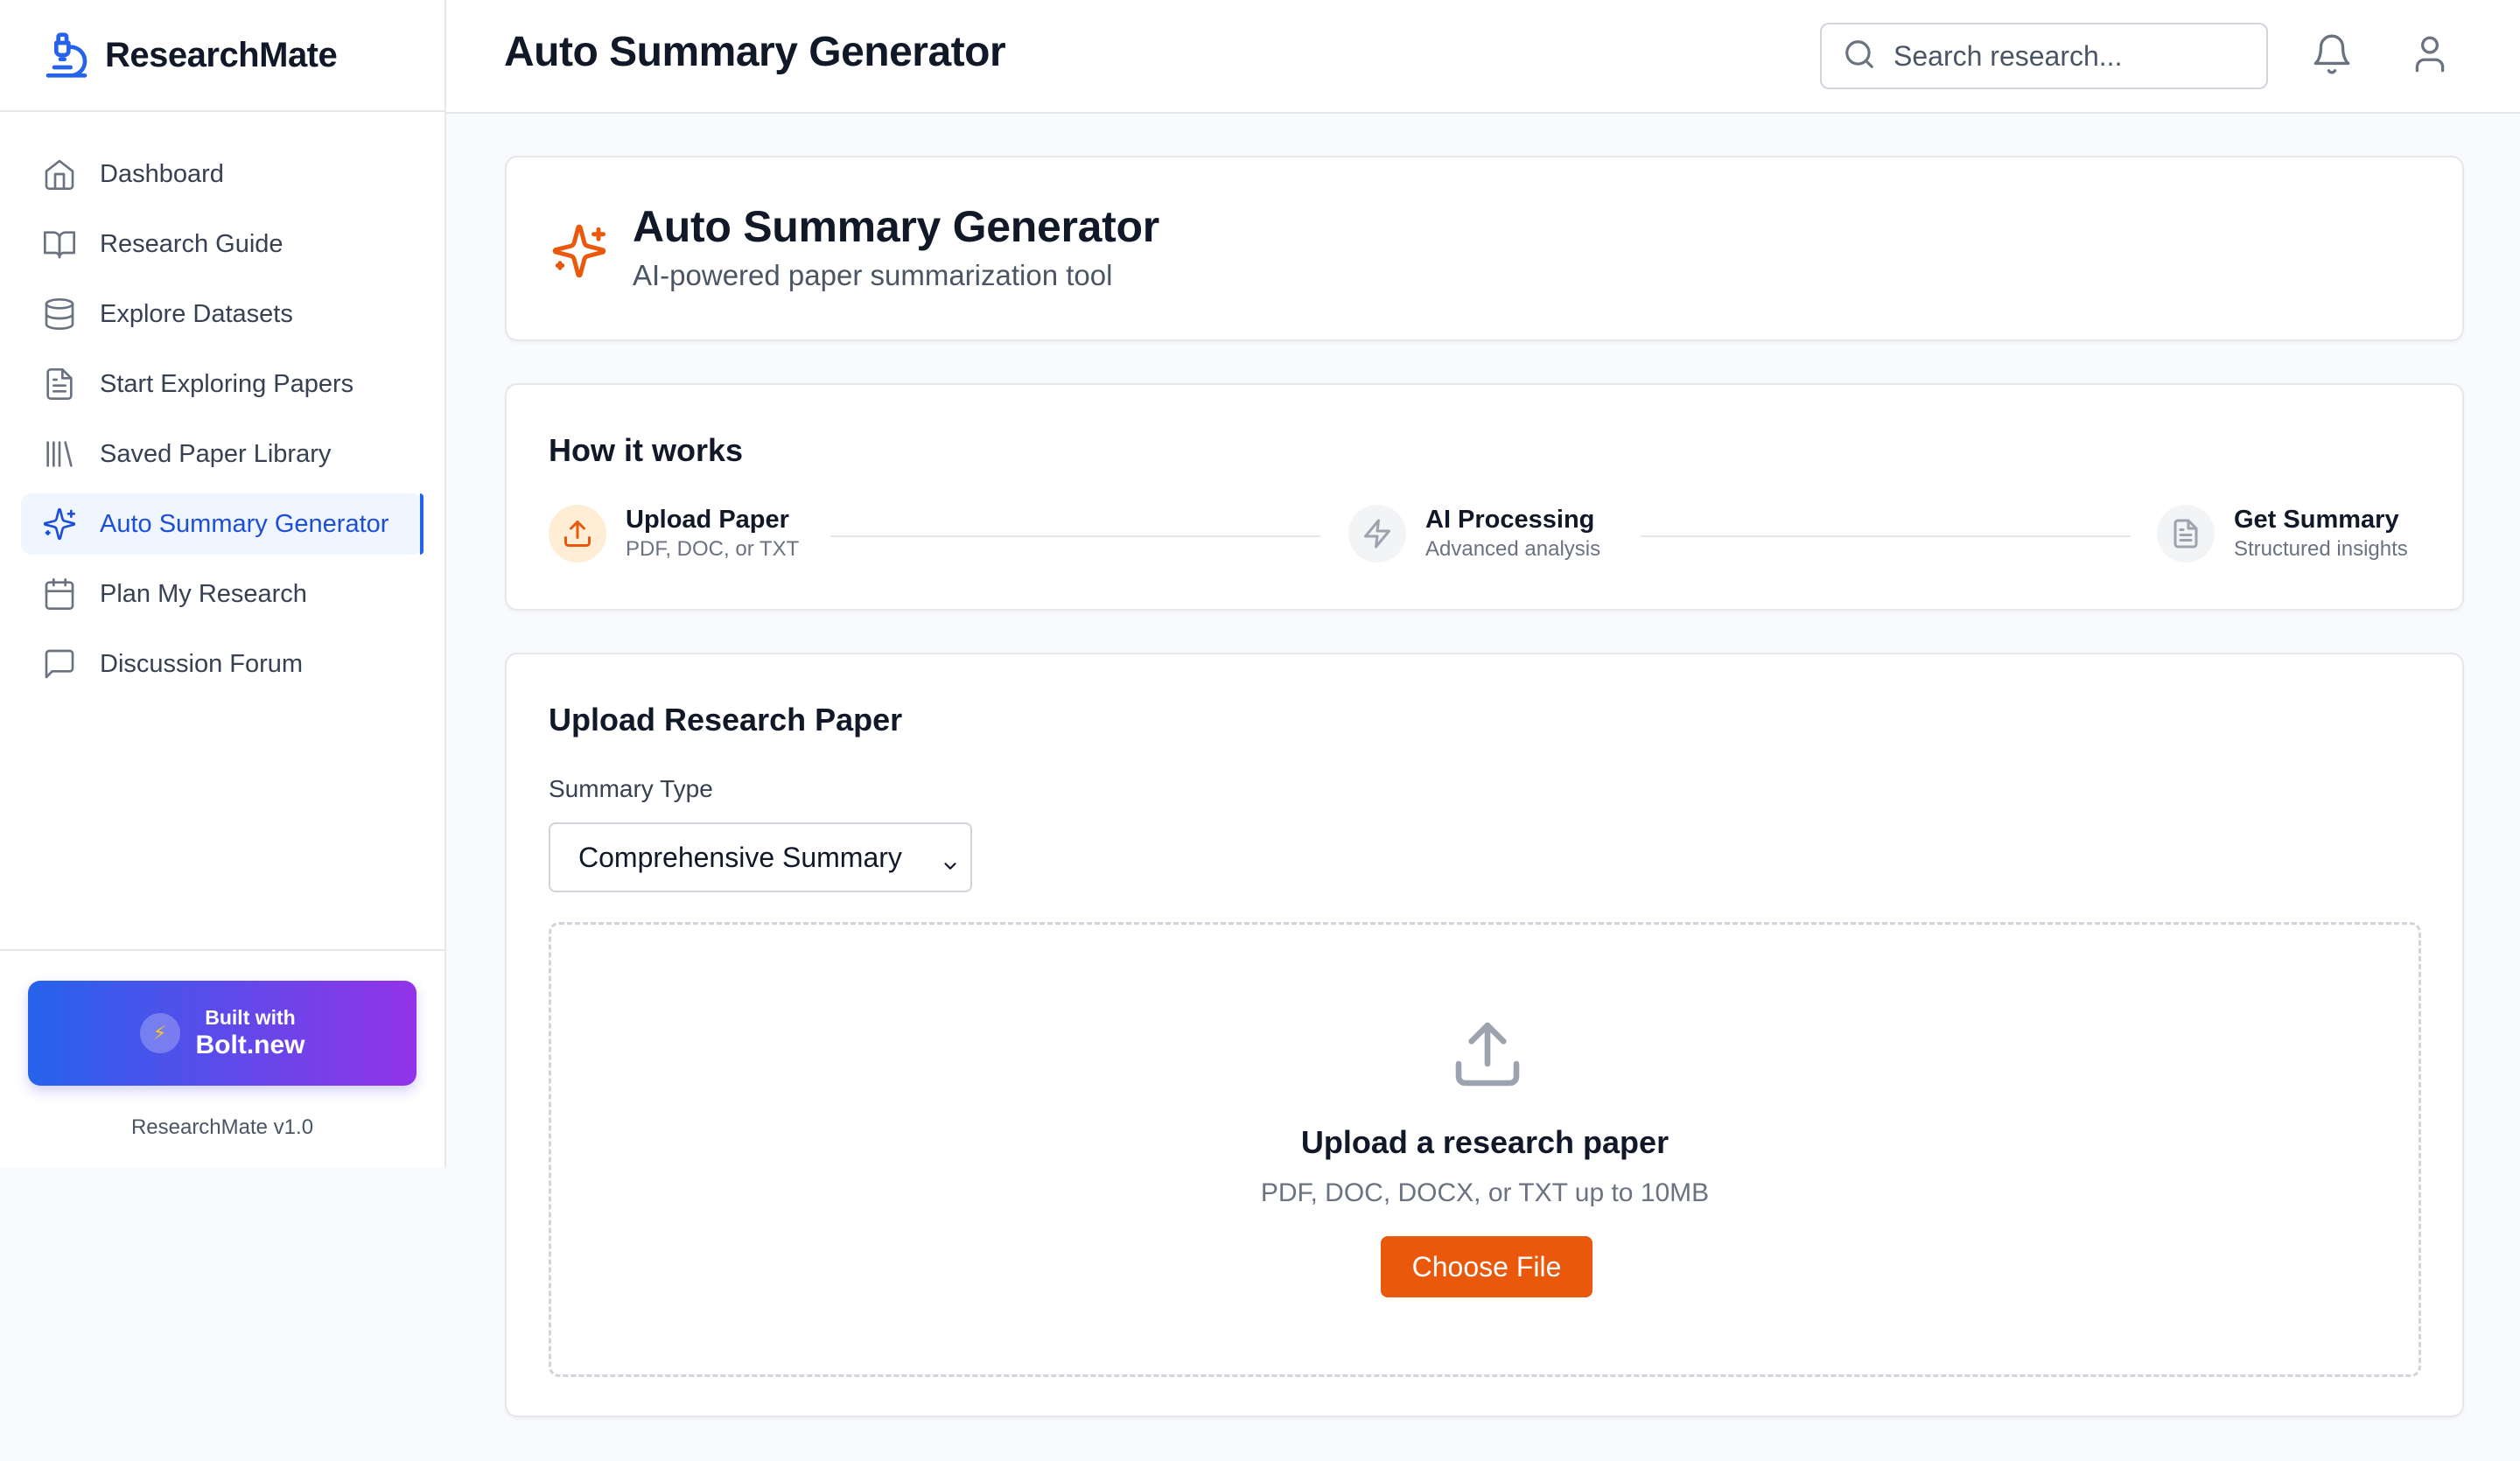  I want to click on step-ai-processing: AI Processing Advanced analysis, so click(1474, 533).